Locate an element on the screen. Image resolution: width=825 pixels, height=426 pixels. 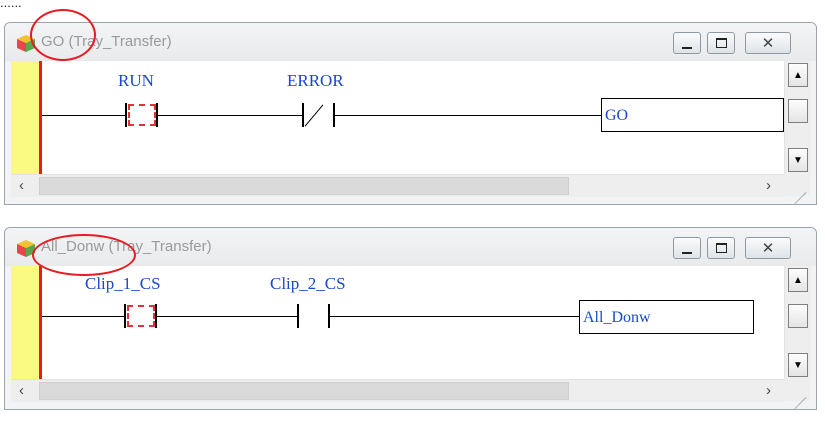
window-title: GO (Tray_Transfer) is located at coordinates (106, 41).